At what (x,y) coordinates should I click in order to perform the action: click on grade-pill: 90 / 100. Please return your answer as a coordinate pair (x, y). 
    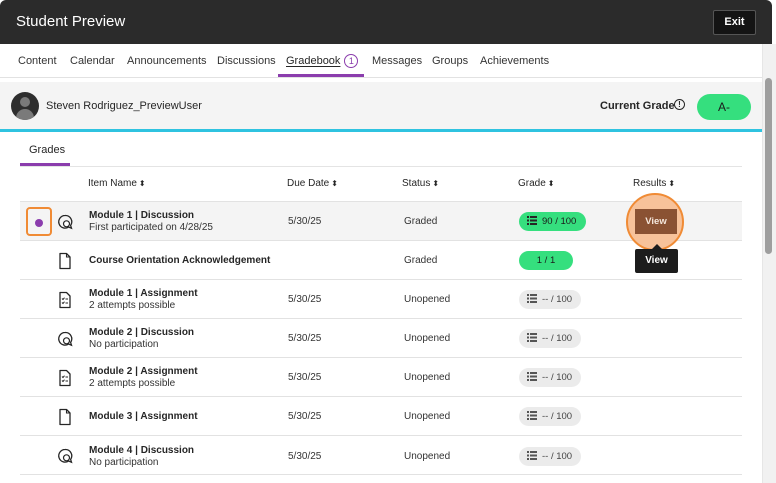
    Looking at the image, I should click on (552, 221).